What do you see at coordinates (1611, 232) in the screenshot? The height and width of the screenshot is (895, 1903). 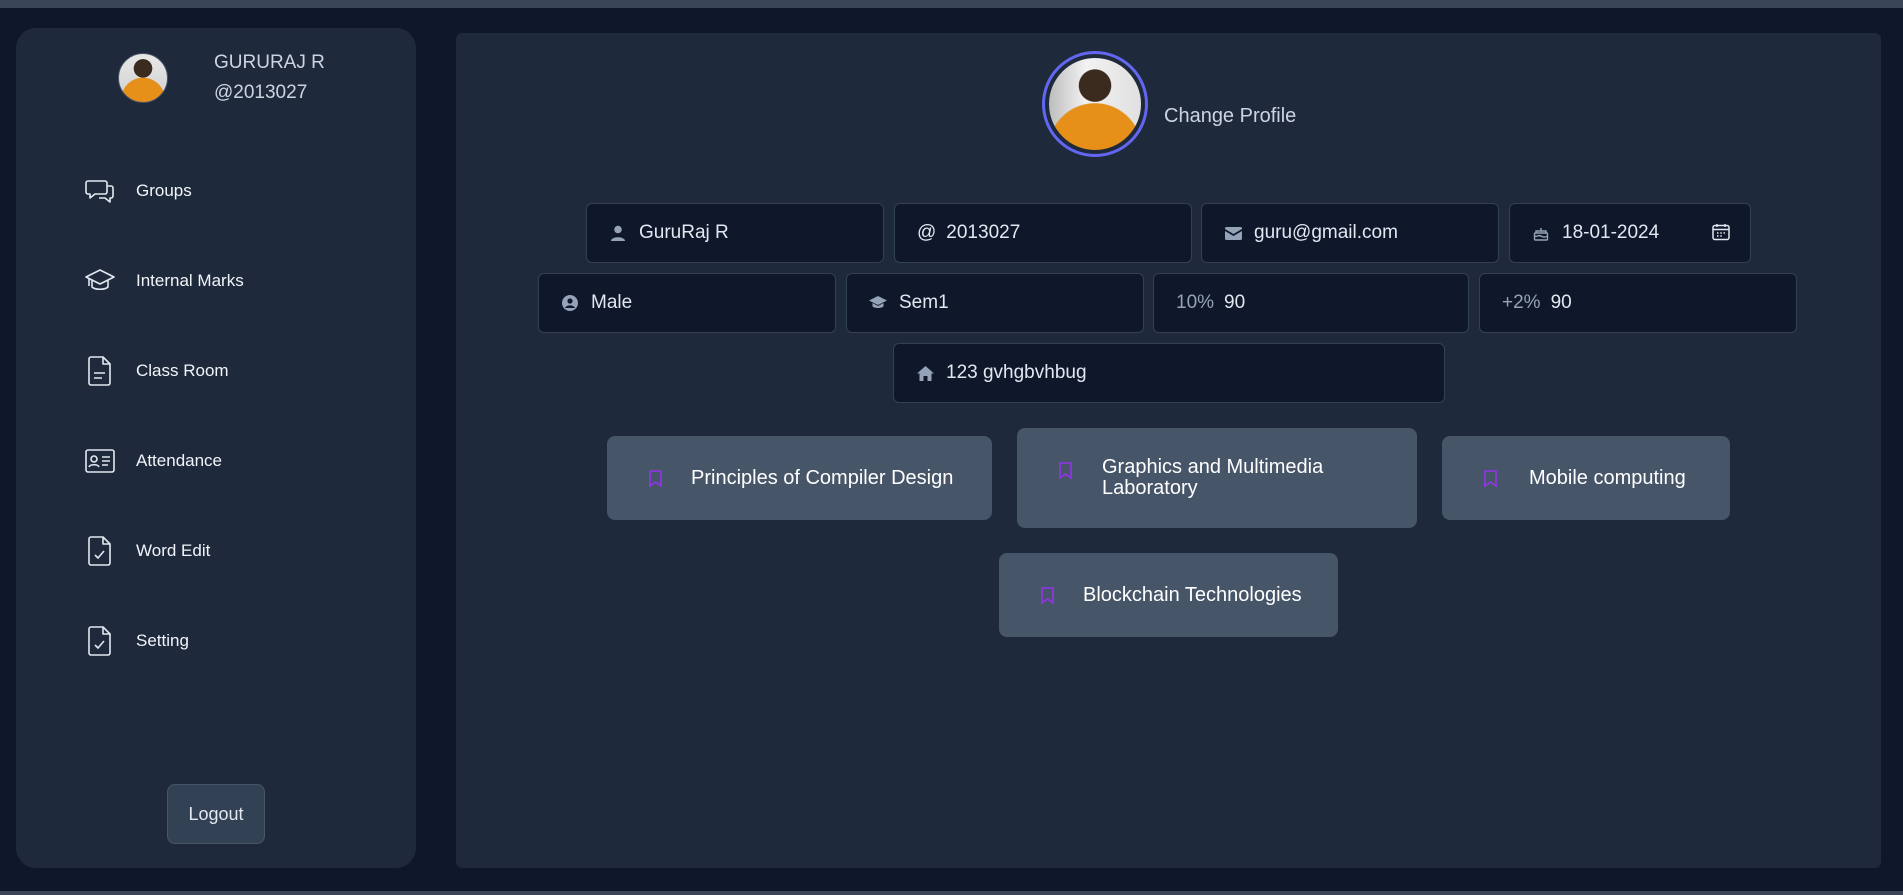 I see `dob-value: 18-01-2024` at bounding box center [1611, 232].